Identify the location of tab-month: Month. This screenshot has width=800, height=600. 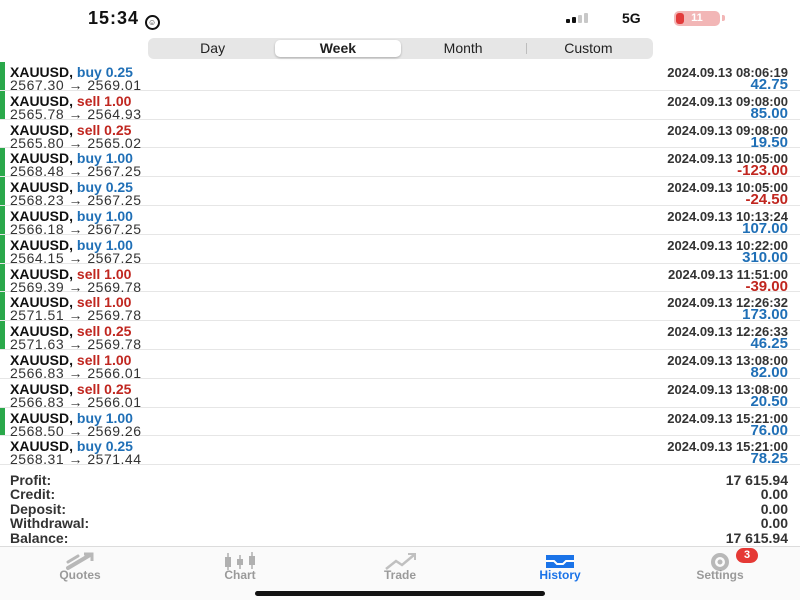
(463, 48).